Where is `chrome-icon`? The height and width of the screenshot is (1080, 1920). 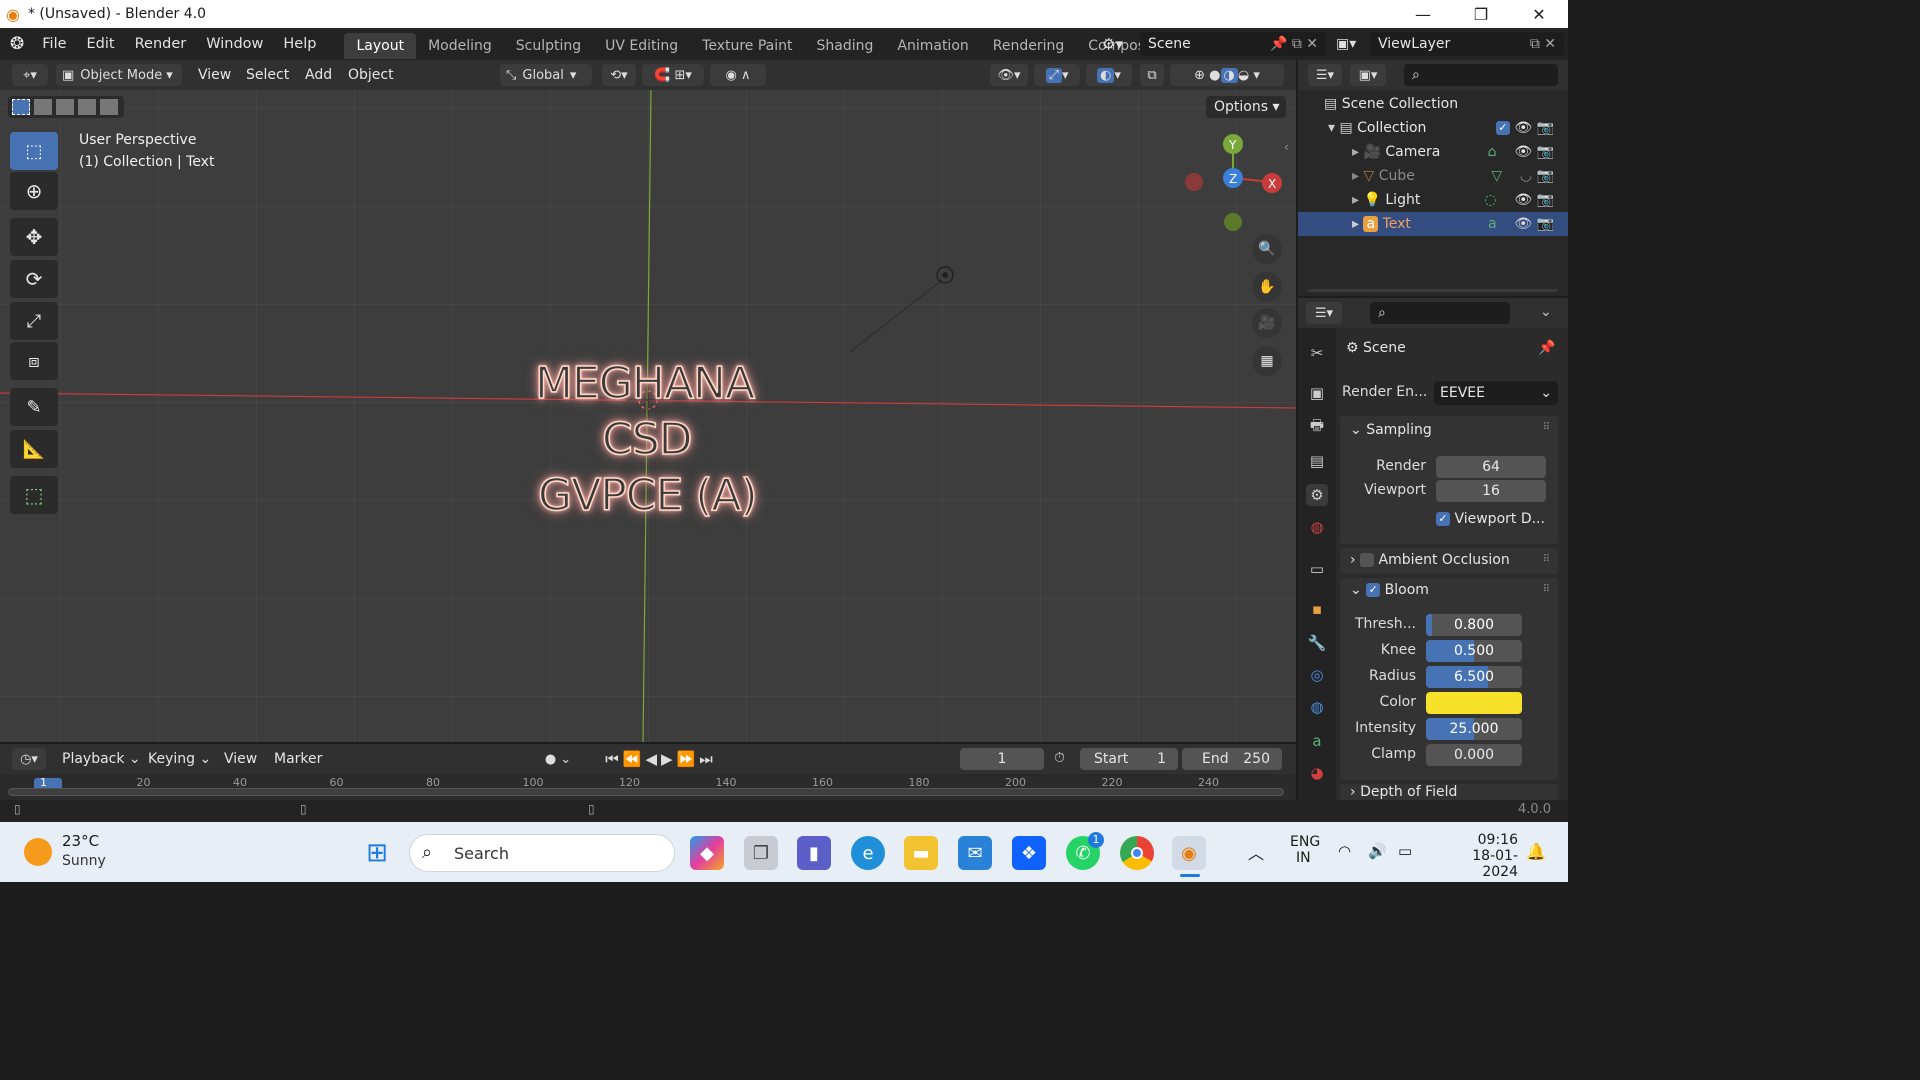 chrome-icon is located at coordinates (1137, 853).